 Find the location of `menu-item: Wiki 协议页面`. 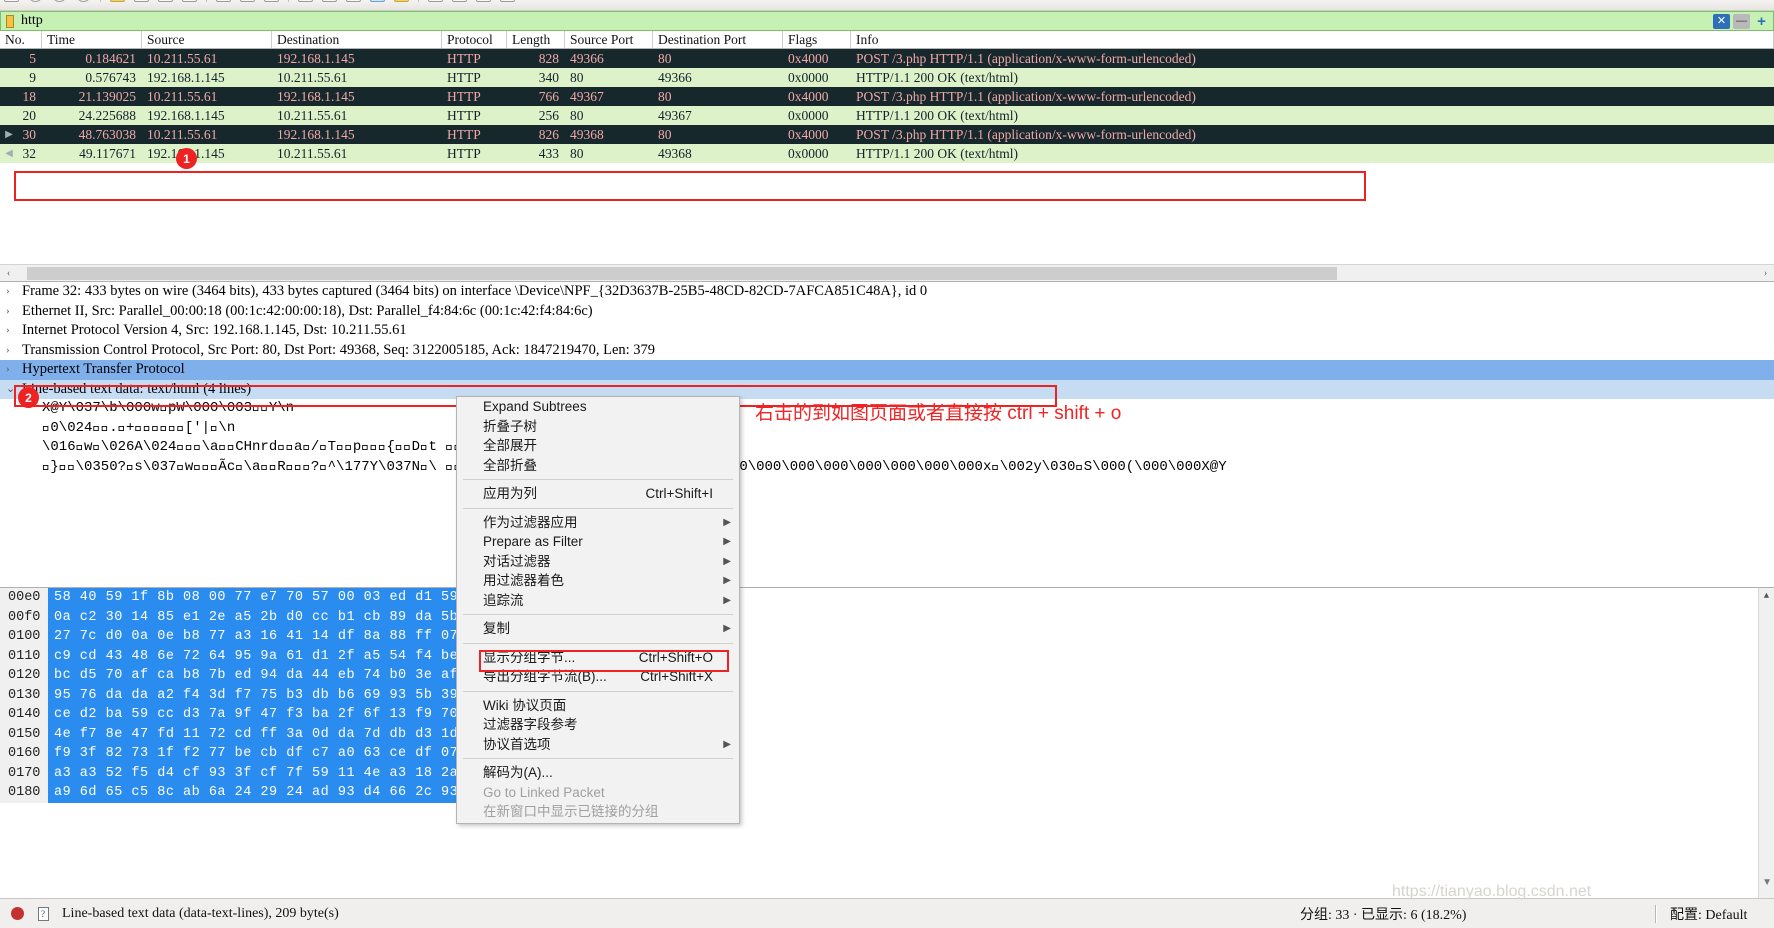

menu-item: Wiki 协议页面 is located at coordinates (598, 706).